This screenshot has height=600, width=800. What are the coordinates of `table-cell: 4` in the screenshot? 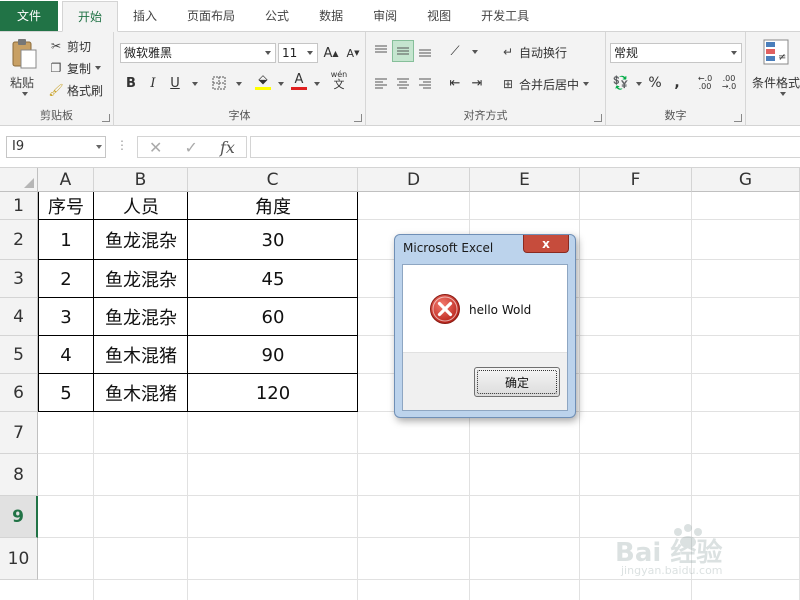 It's located at (66, 355).